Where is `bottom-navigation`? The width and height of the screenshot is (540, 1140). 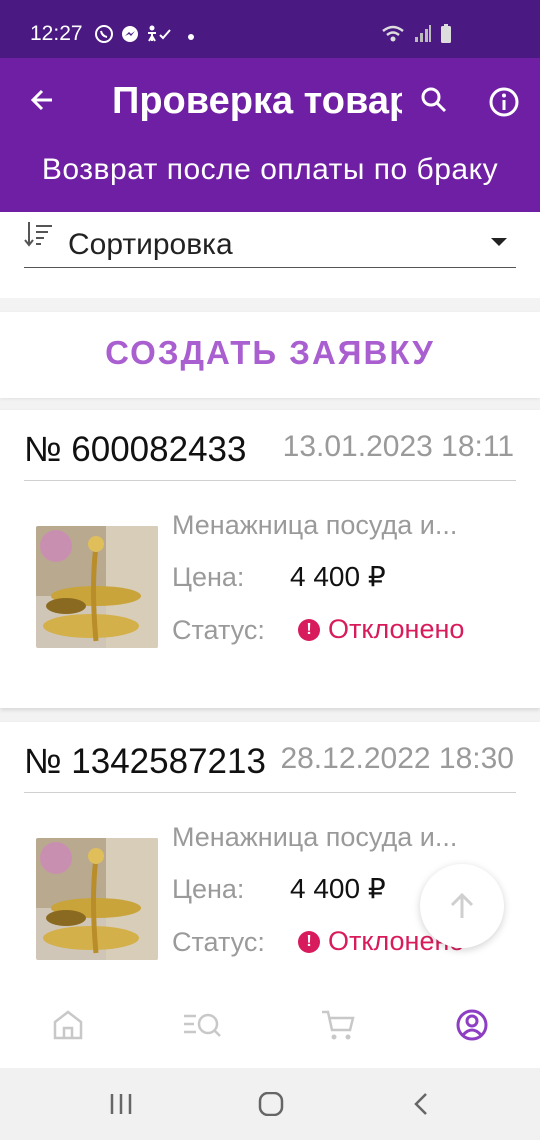 bottom-navigation is located at coordinates (270, 1024).